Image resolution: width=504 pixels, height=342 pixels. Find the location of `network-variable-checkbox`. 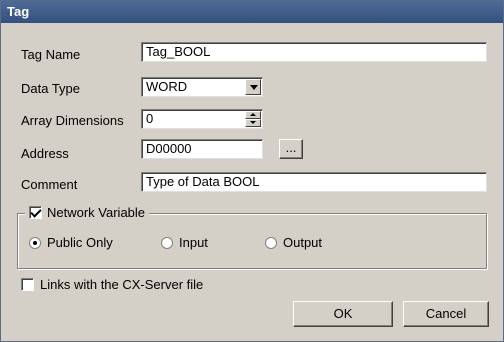

network-variable-checkbox is located at coordinates (35, 212).